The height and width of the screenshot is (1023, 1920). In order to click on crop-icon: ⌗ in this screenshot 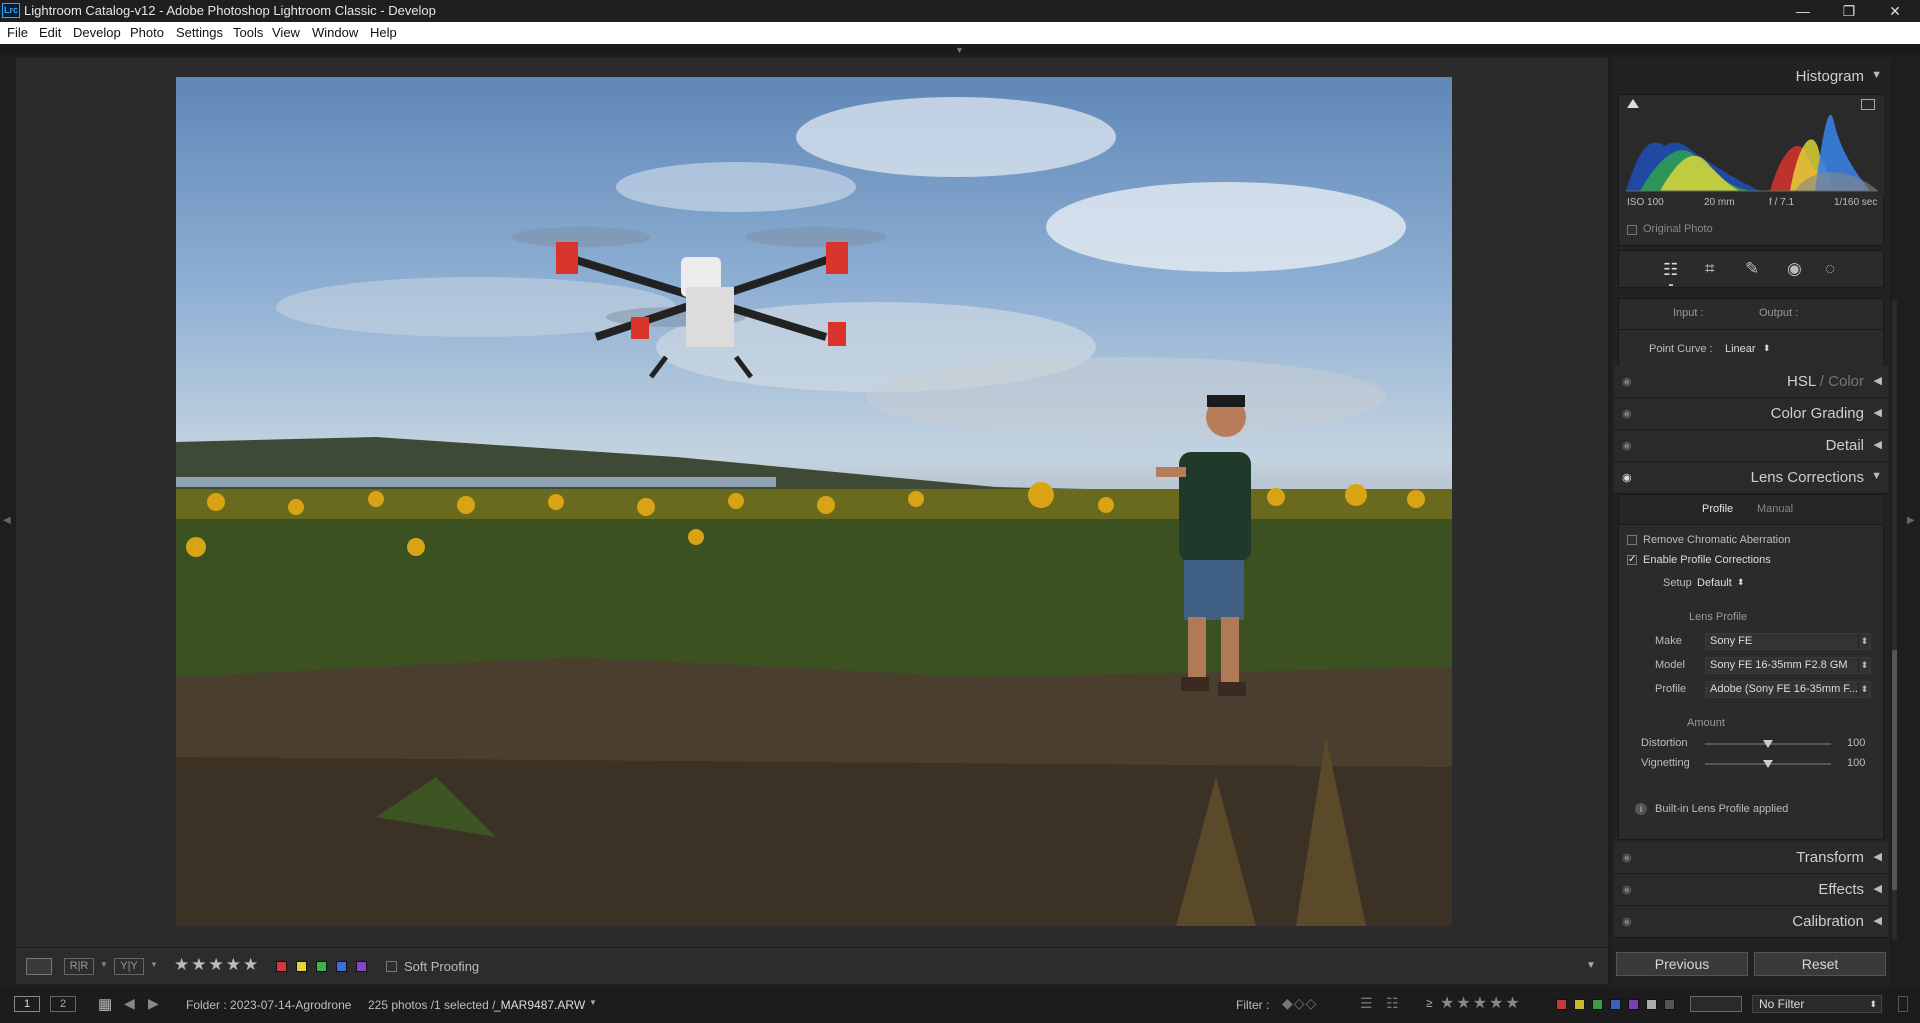, I will do `click(1710, 269)`.